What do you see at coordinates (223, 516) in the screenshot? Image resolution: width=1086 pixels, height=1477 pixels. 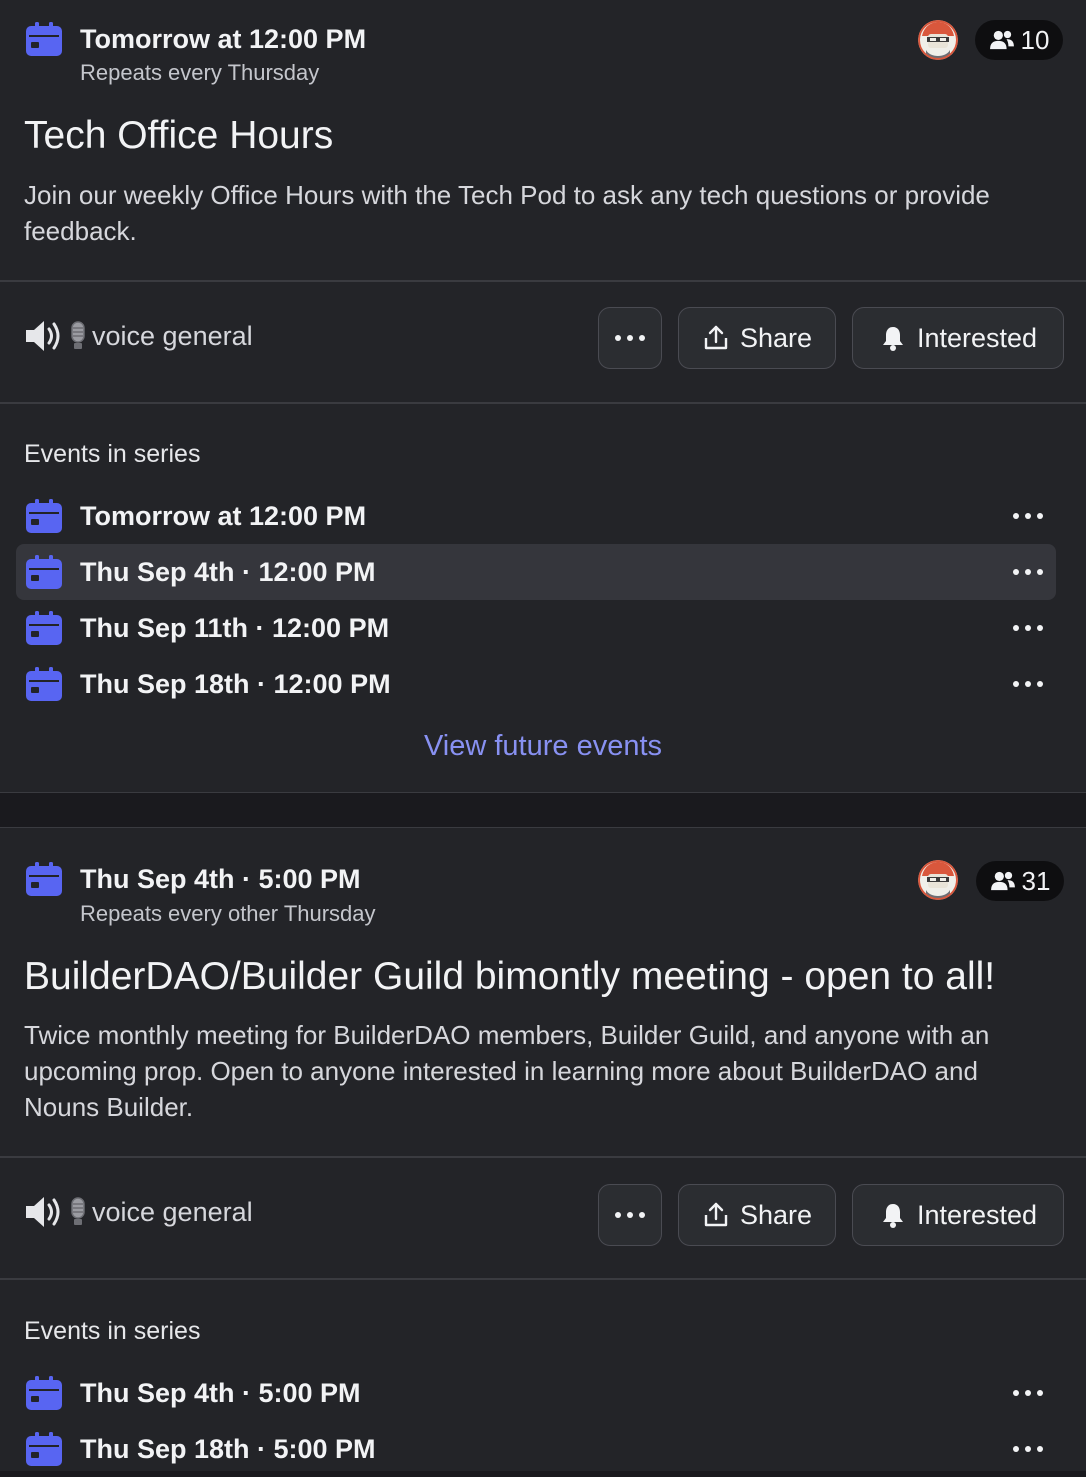 I see `series-event-label: Tomorrow at 12:00 PM` at bounding box center [223, 516].